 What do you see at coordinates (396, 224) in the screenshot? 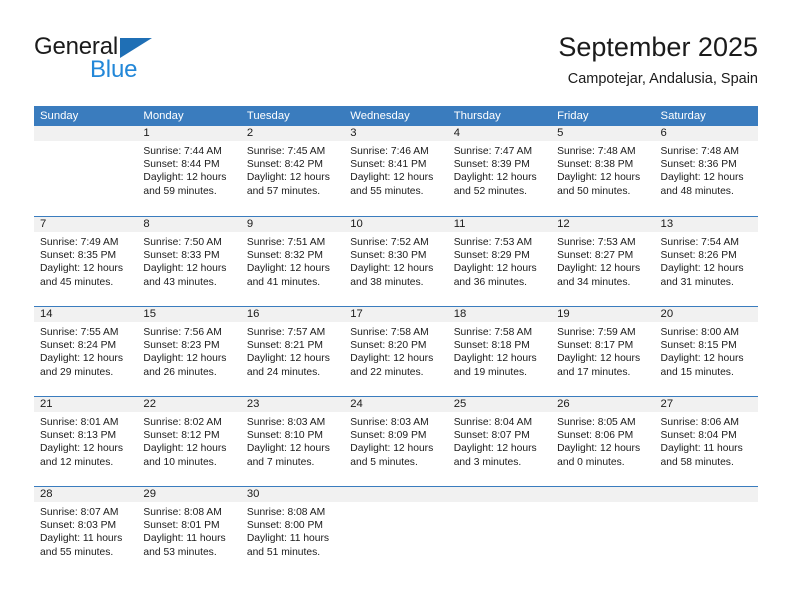
I see `day-number: 10` at bounding box center [396, 224].